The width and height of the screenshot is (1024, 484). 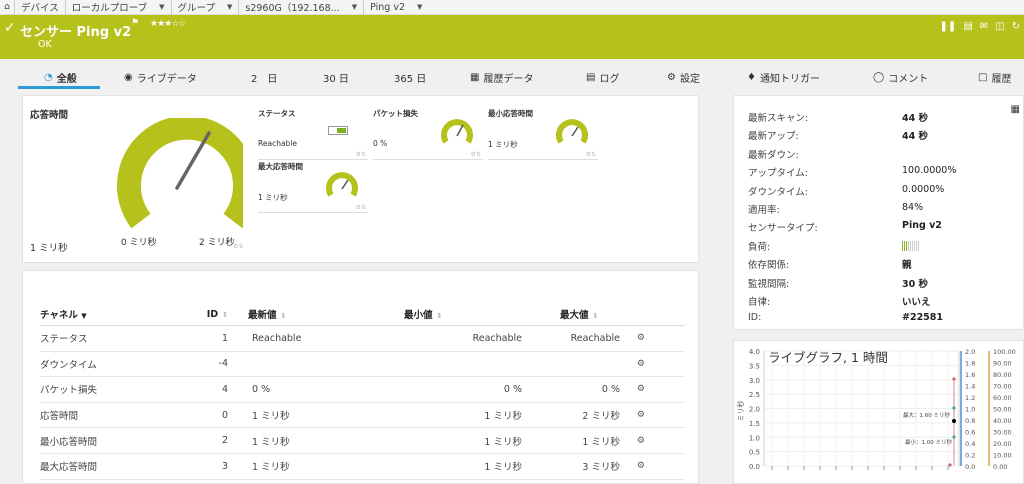 I want to click on header-toolbar: ❚❚ ▤ ✉ ◫ ↻, so click(x=980, y=26).